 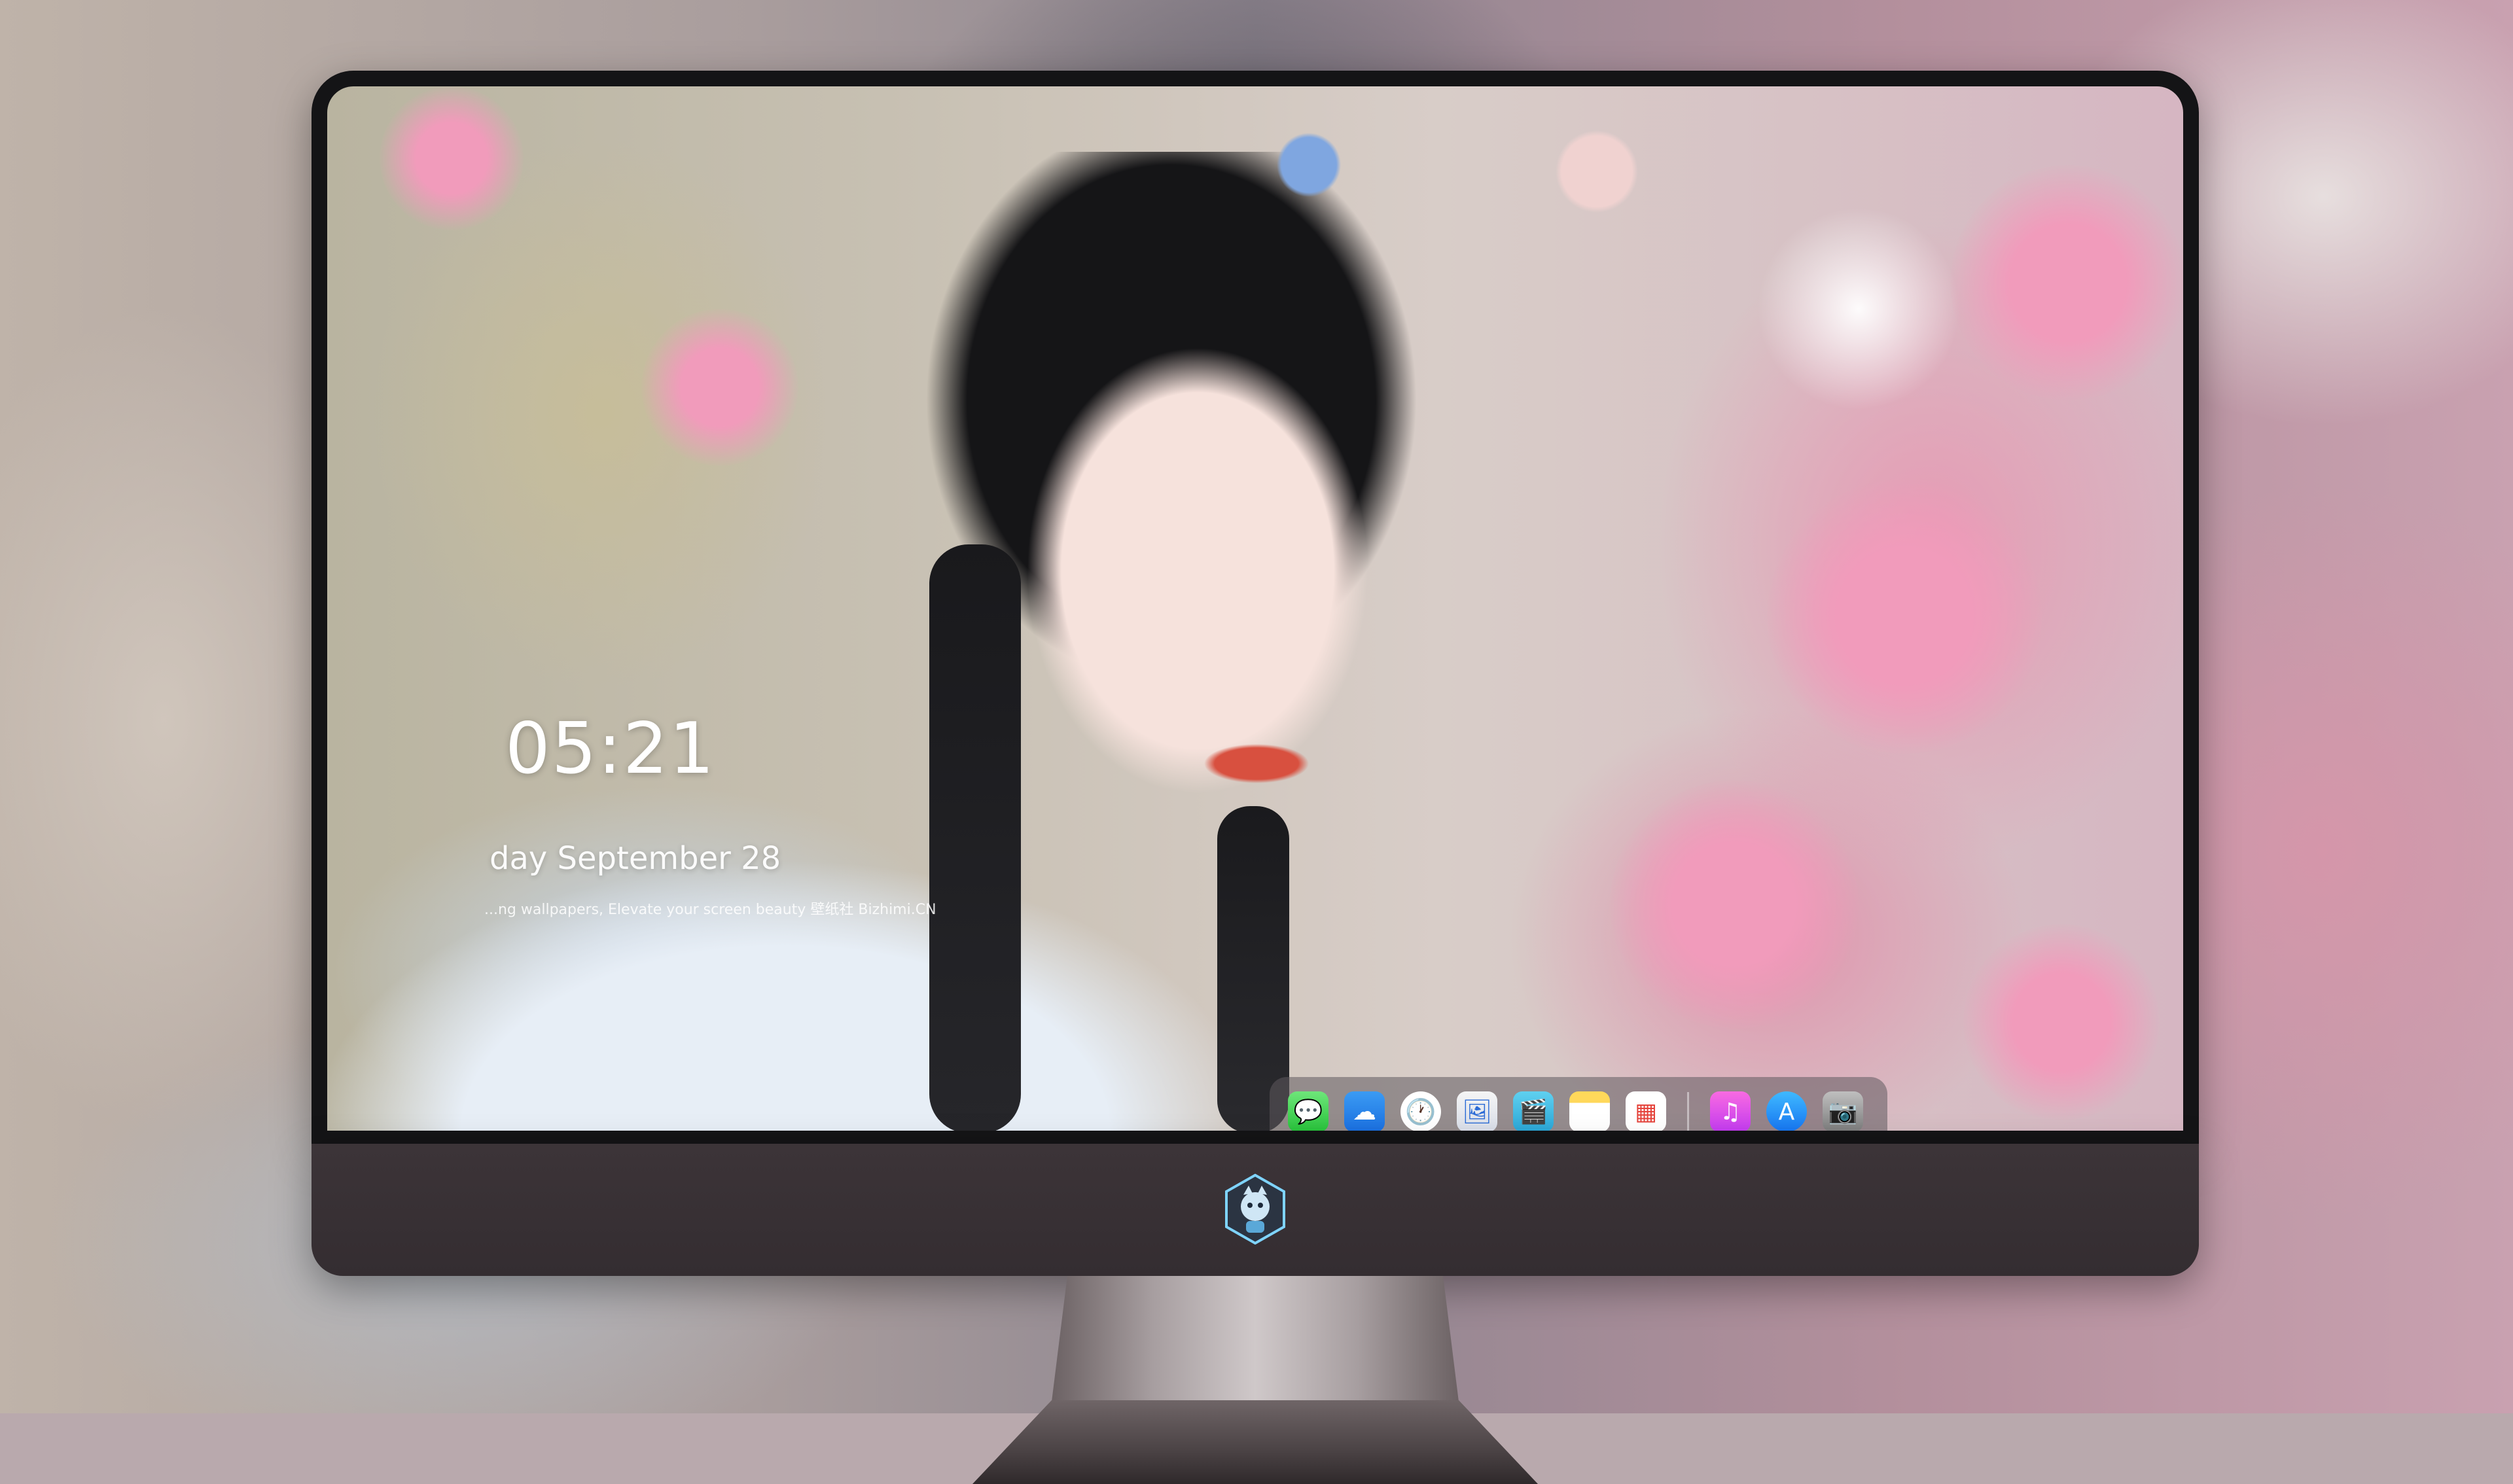 I want to click on notes-icon, so click(x=1589, y=1111).